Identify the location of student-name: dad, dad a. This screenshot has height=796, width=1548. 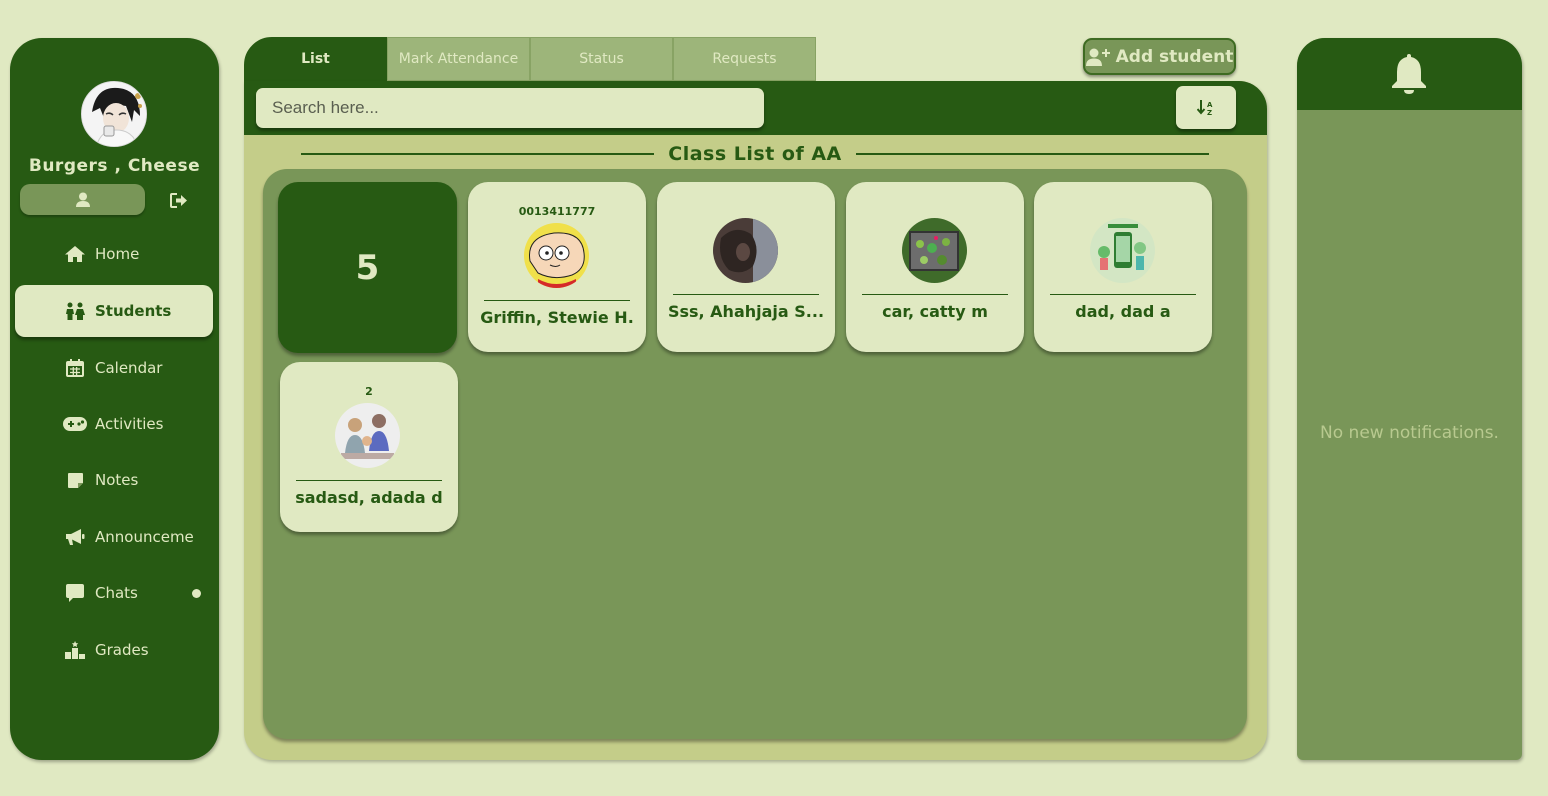
(1123, 311).